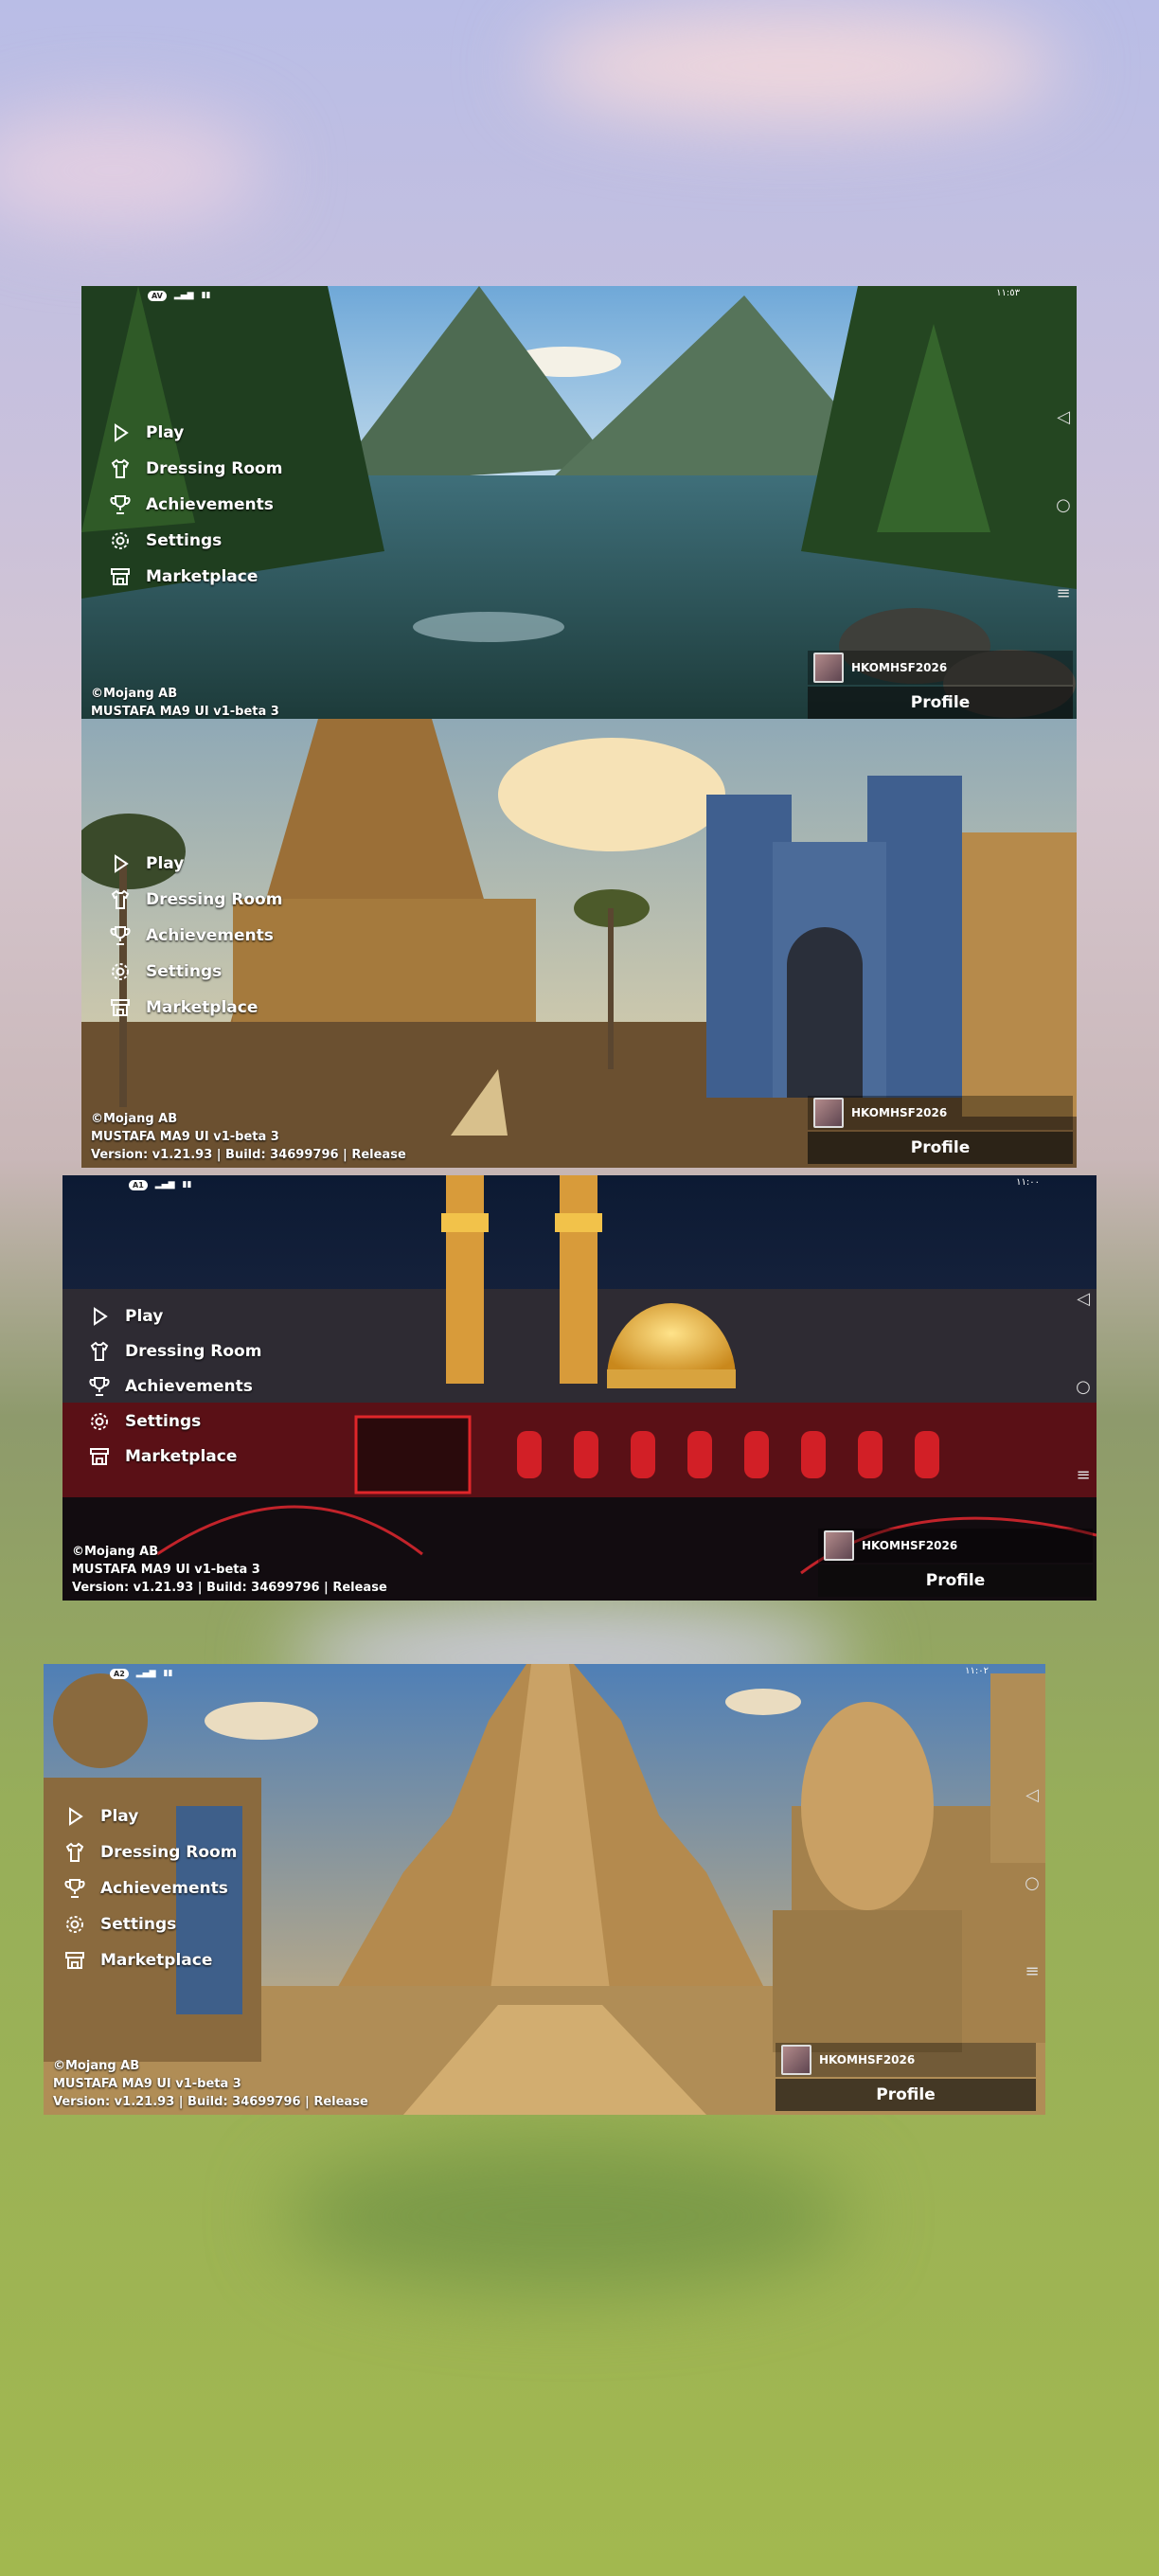 Image resolution: width=1159 pixels, height=2576 pixels. I want to click on menu-marketplace-label: Marketplace, so click(202, 1007).